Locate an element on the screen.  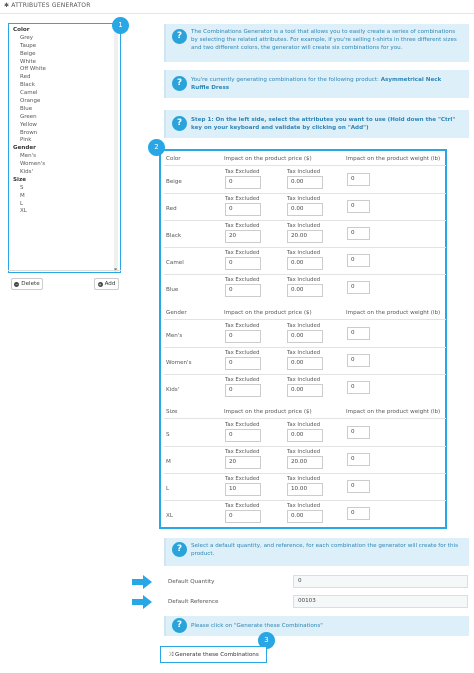
plus-circle-icon: + is located at coordinates (100, 284).